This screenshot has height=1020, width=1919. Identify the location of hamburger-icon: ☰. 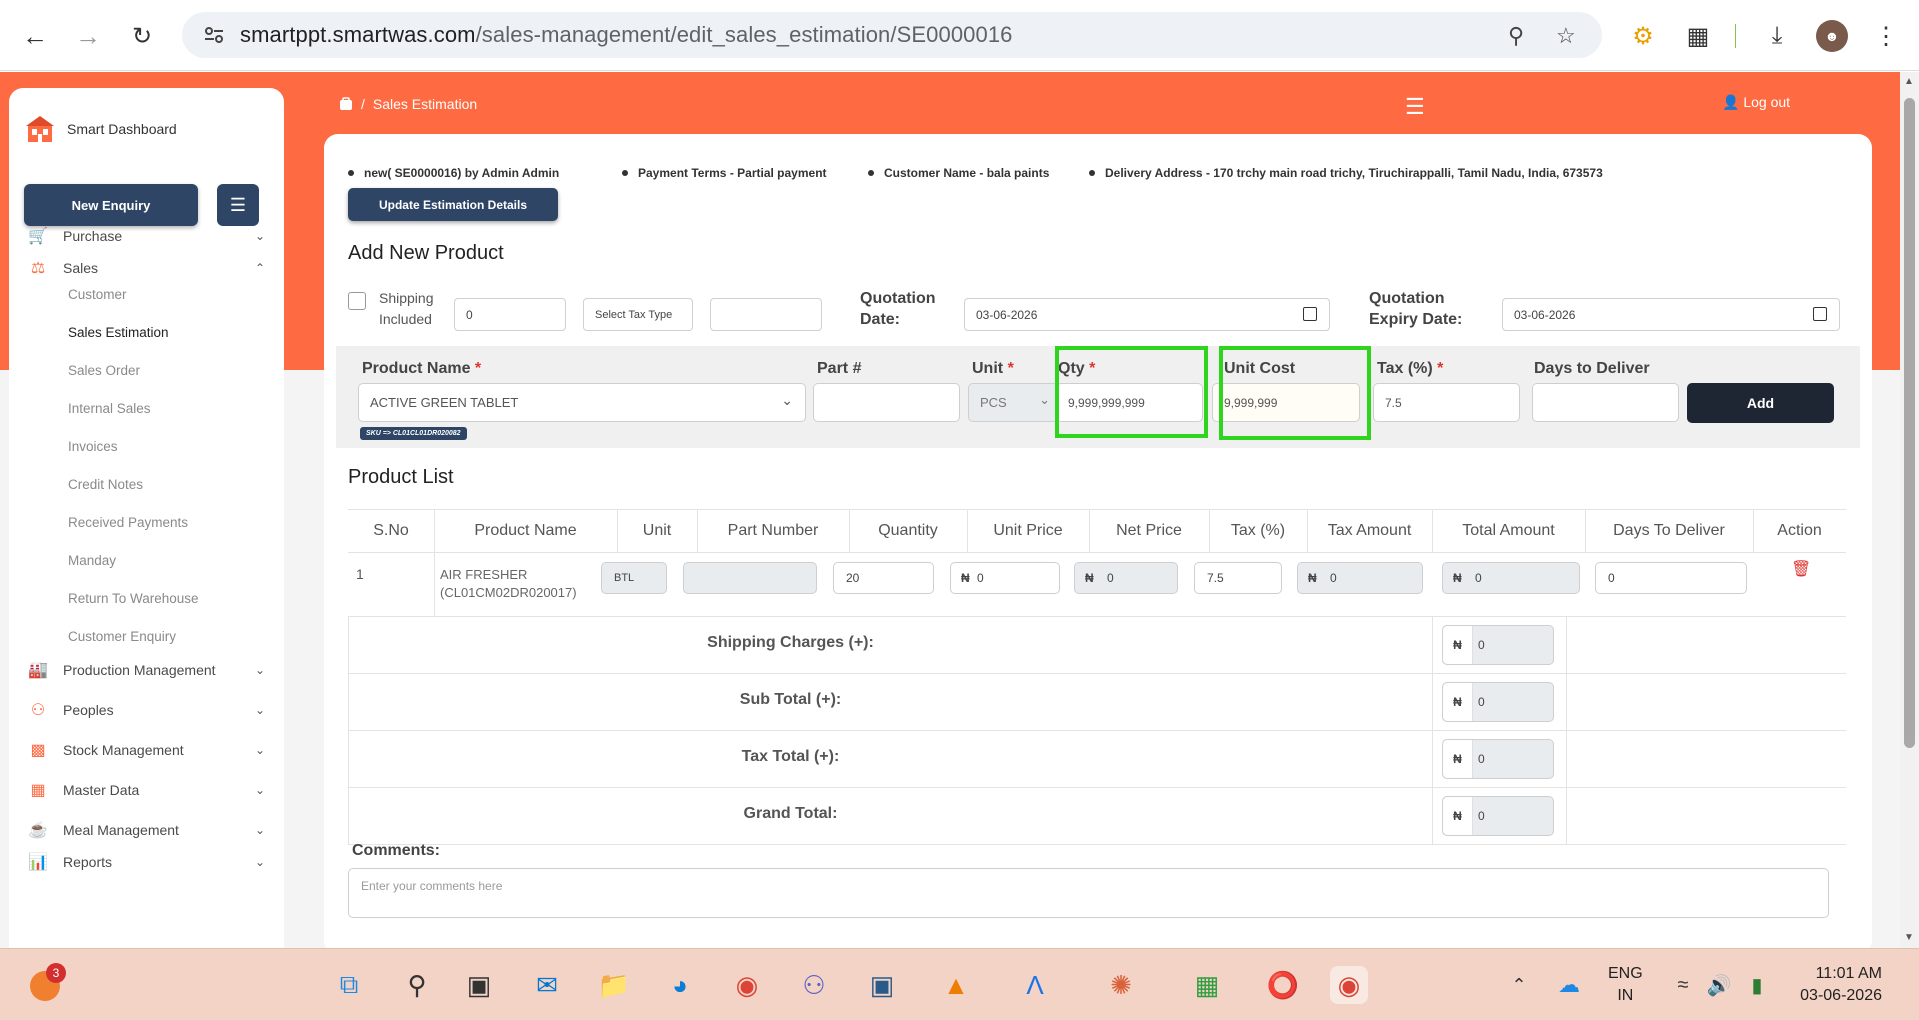
(1415, 107).